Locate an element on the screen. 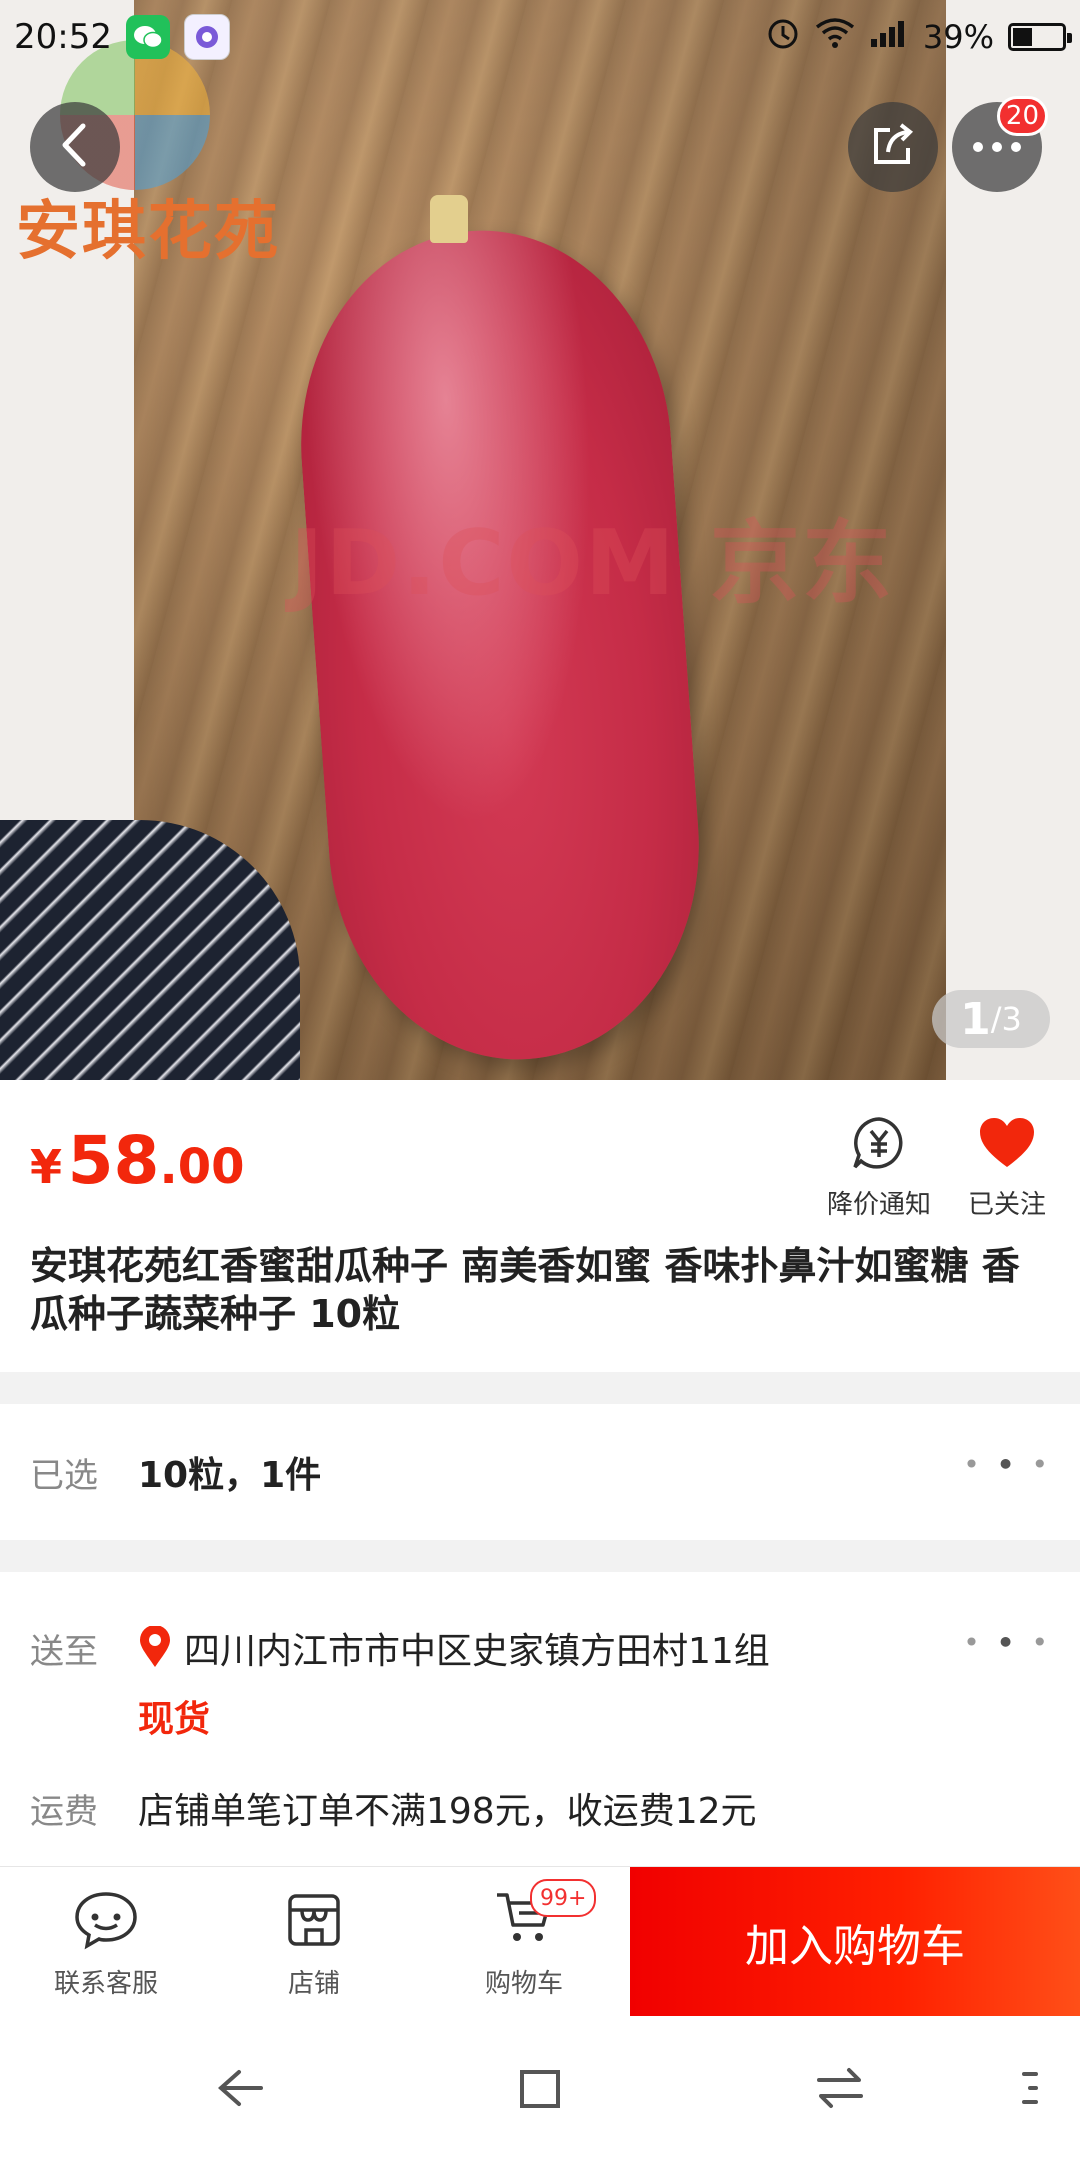  wifi-icon is located at coordinates (835, 37).